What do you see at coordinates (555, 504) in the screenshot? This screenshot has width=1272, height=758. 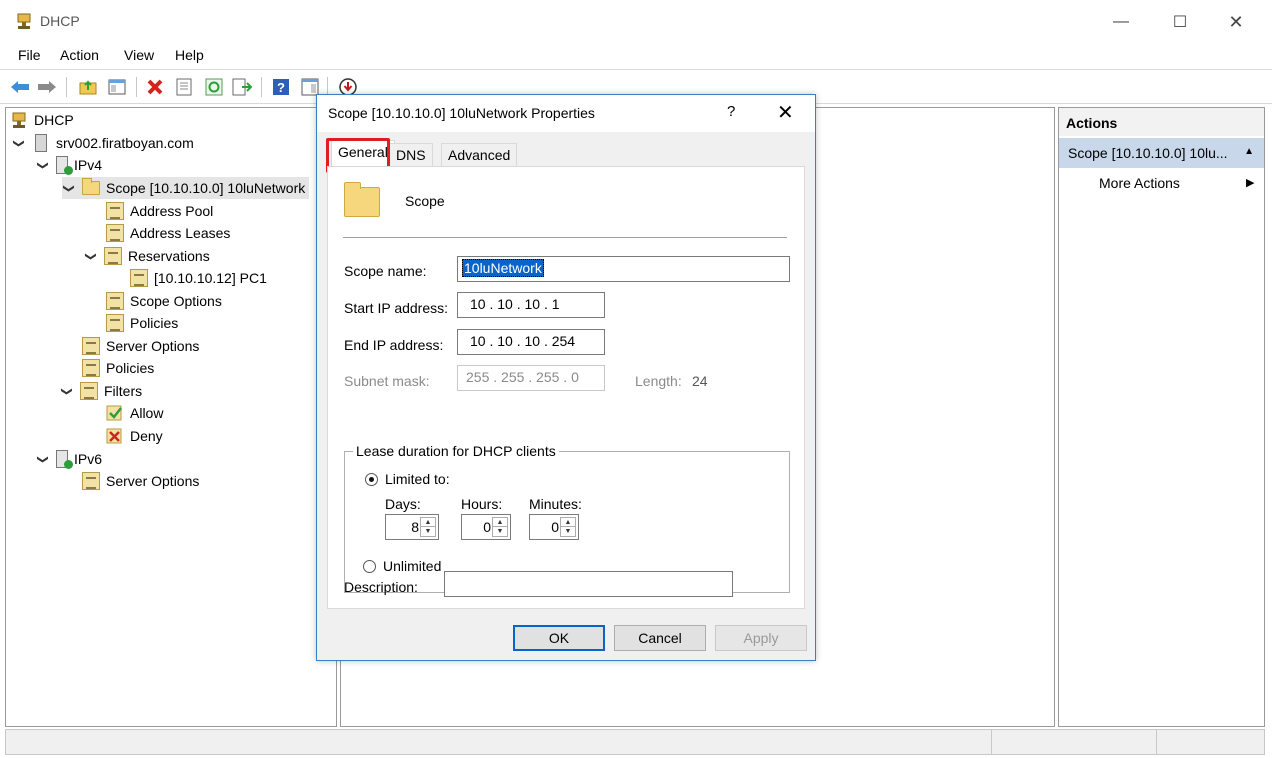 I see `minutes-label: Minutes:` at bounding box center [555, 504].